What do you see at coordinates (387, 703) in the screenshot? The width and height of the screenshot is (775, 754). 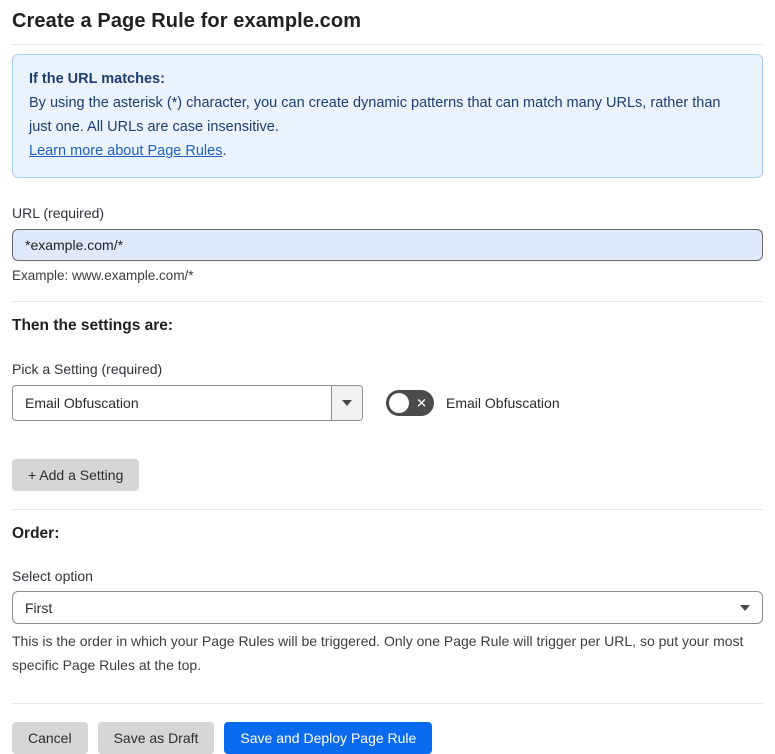 I see `footer-divider` at bounding box center [387, 703].